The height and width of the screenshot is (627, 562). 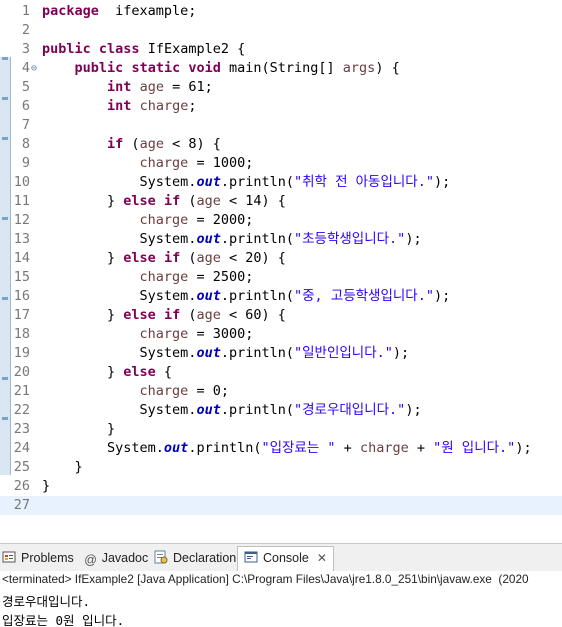 What do you see at coordinates (221, 277) in the screenshot?
I see `token-plain: = 2500;` at bounding box center [221, 277].